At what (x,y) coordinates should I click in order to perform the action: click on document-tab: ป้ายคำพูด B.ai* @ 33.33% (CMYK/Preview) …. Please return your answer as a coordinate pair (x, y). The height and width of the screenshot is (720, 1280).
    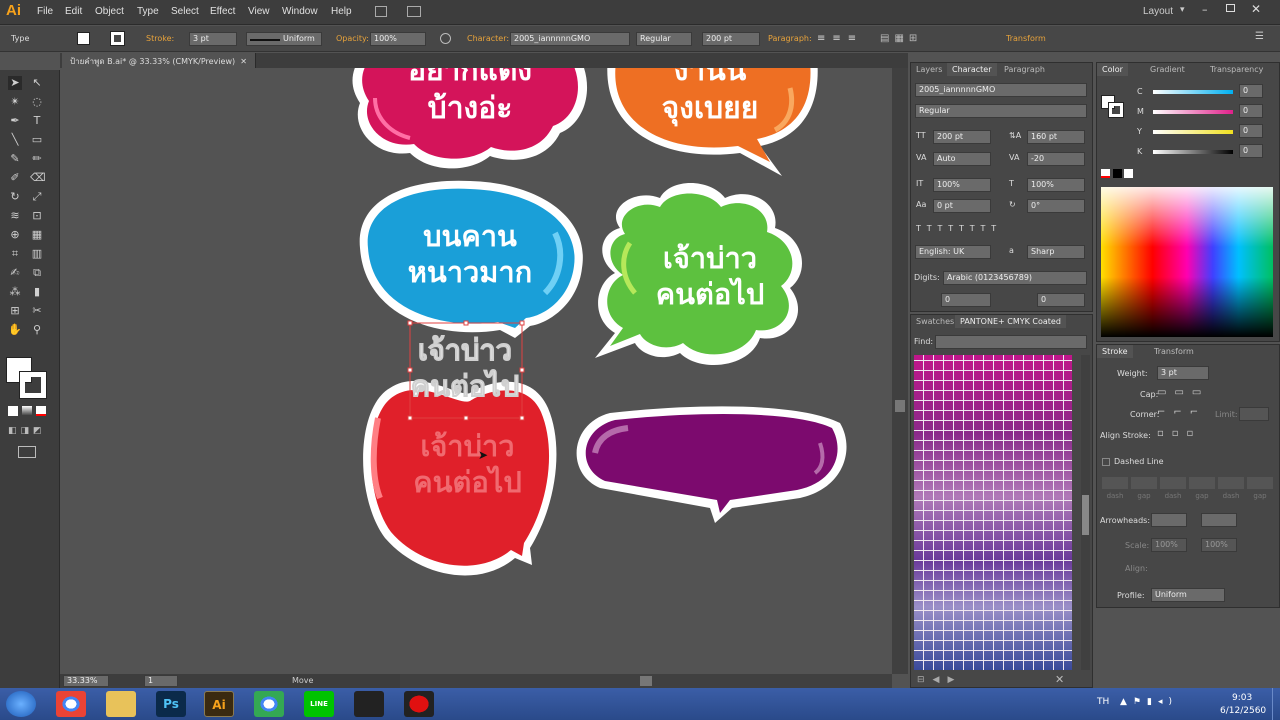
    Looking at the image, I should click on (159, 60).